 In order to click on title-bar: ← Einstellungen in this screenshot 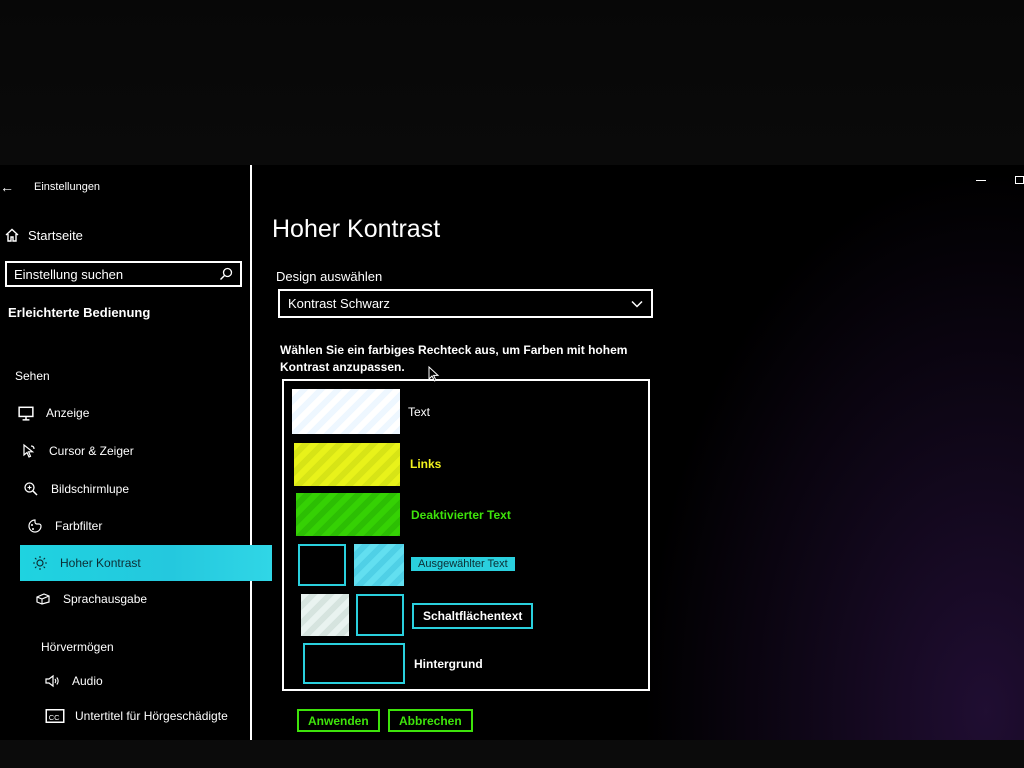, I will do `click(50, 187)`.